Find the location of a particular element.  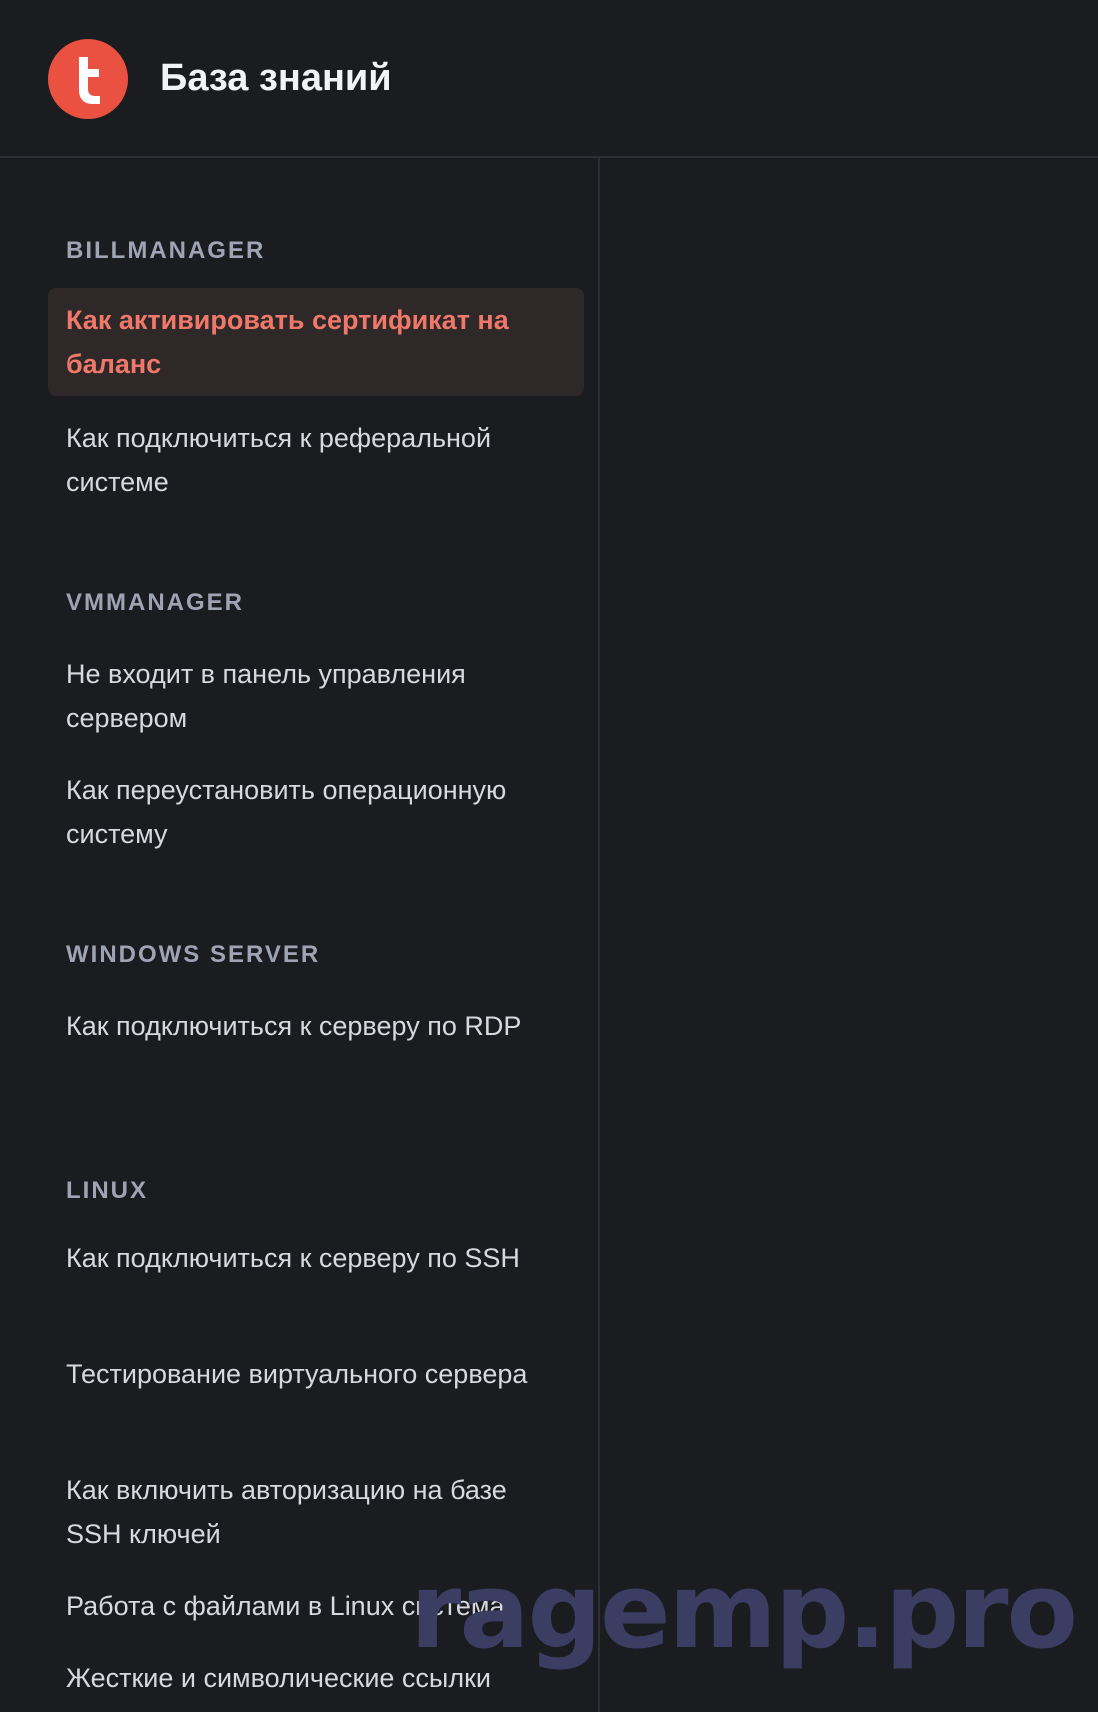

sidebar-item-ssh: Как подключиться к серверу по SSH is located at coordinates (316, 1258).